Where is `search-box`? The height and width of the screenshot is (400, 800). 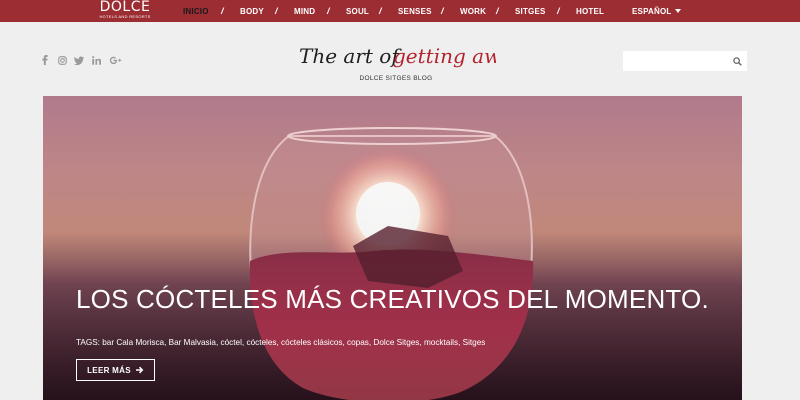
search-box is located at coordinates (685, 61).